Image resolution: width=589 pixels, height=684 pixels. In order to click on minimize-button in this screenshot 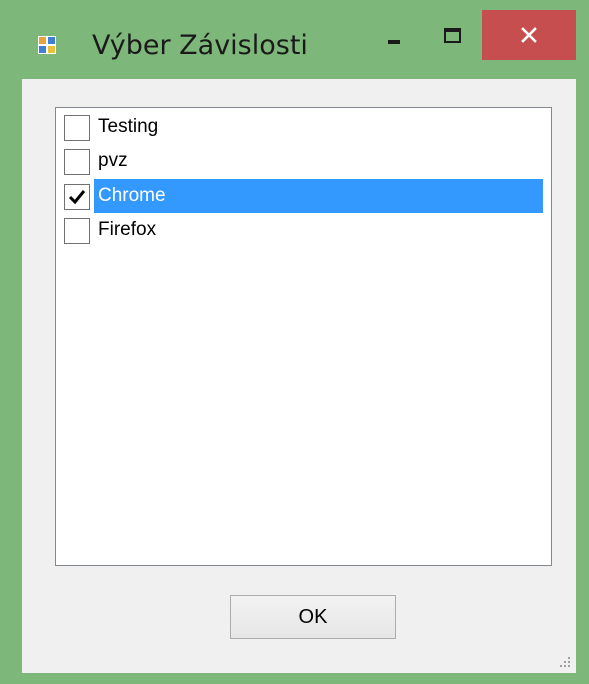, I will do `click(395, 36)`.